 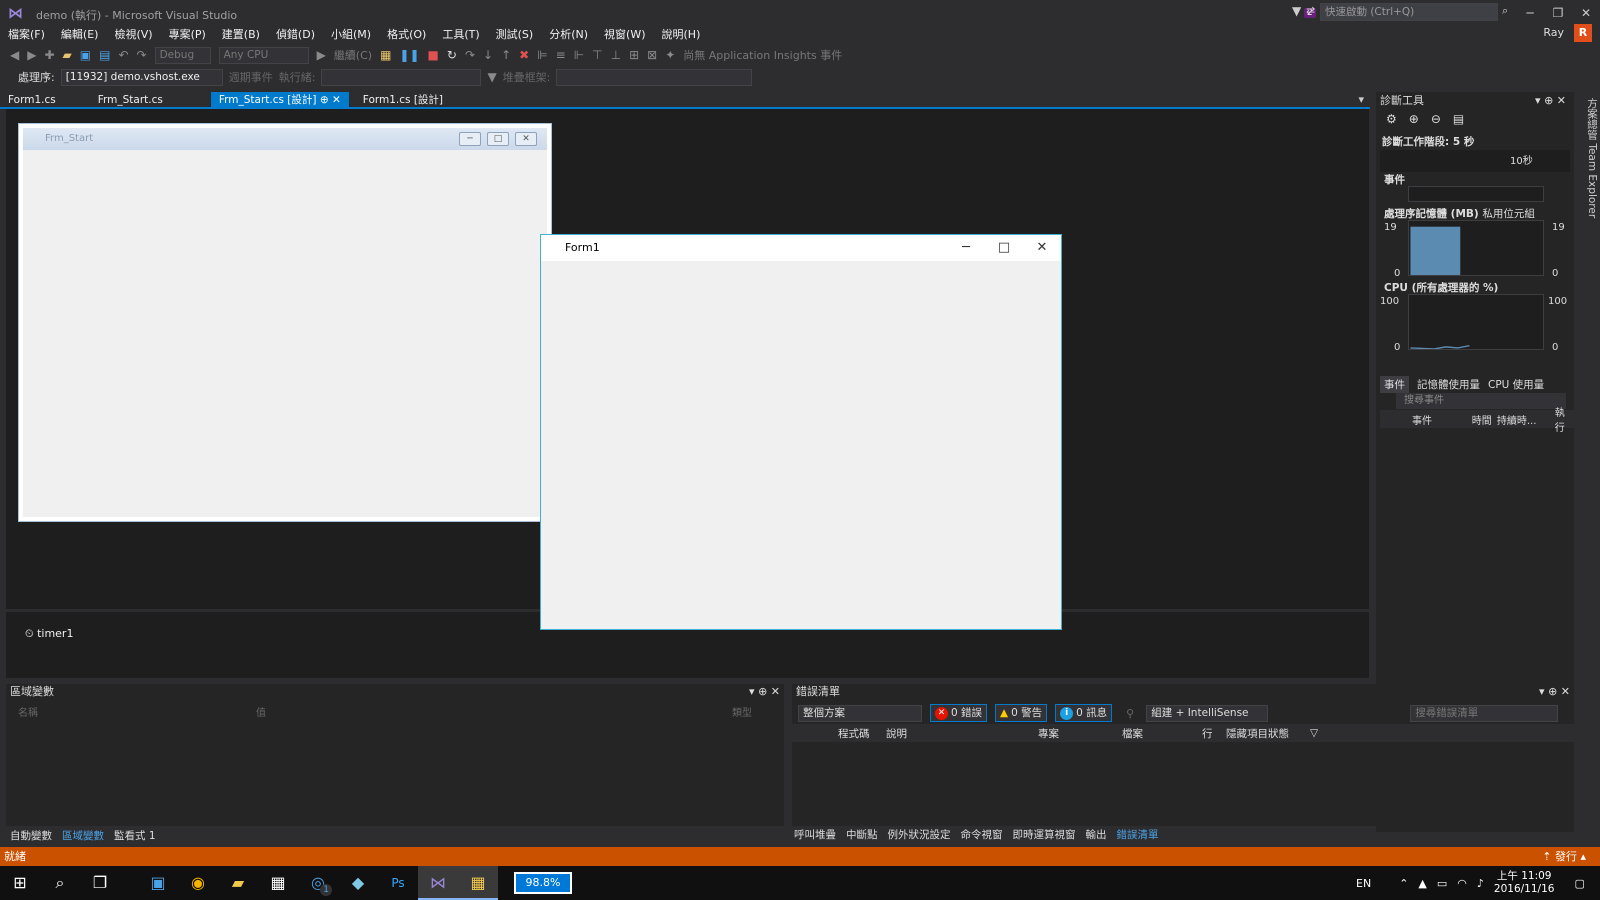 What do you see at coordinates (860, 713) in the screenshot?
I see `scope-select: 整個方案` at bounding box center [860, 713].